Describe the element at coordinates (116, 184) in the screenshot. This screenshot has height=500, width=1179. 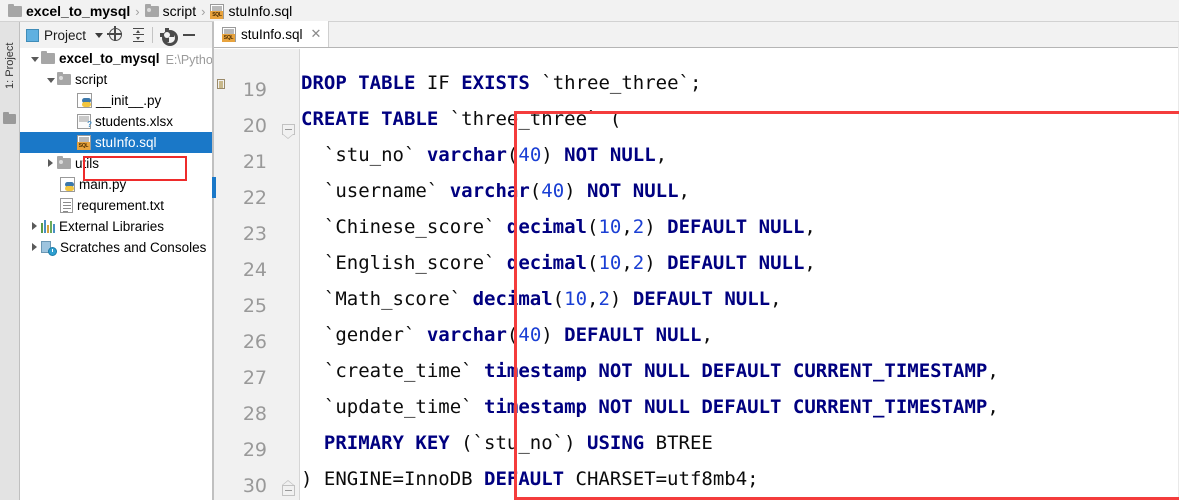
I see `tree-item-main-py: main.py` at that location.